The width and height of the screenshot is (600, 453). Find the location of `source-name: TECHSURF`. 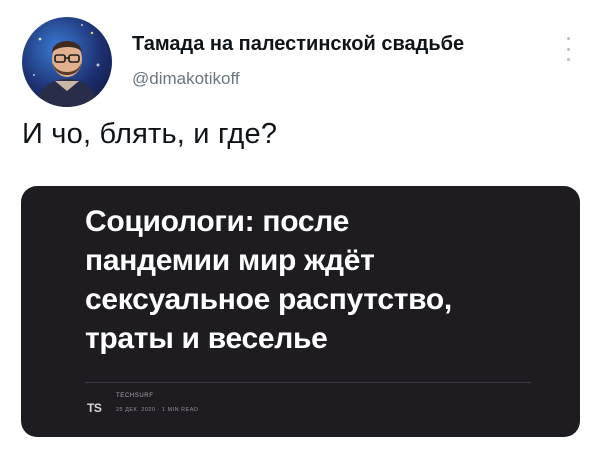

source-name: TECHSURF is located at coordinates (135, 396).